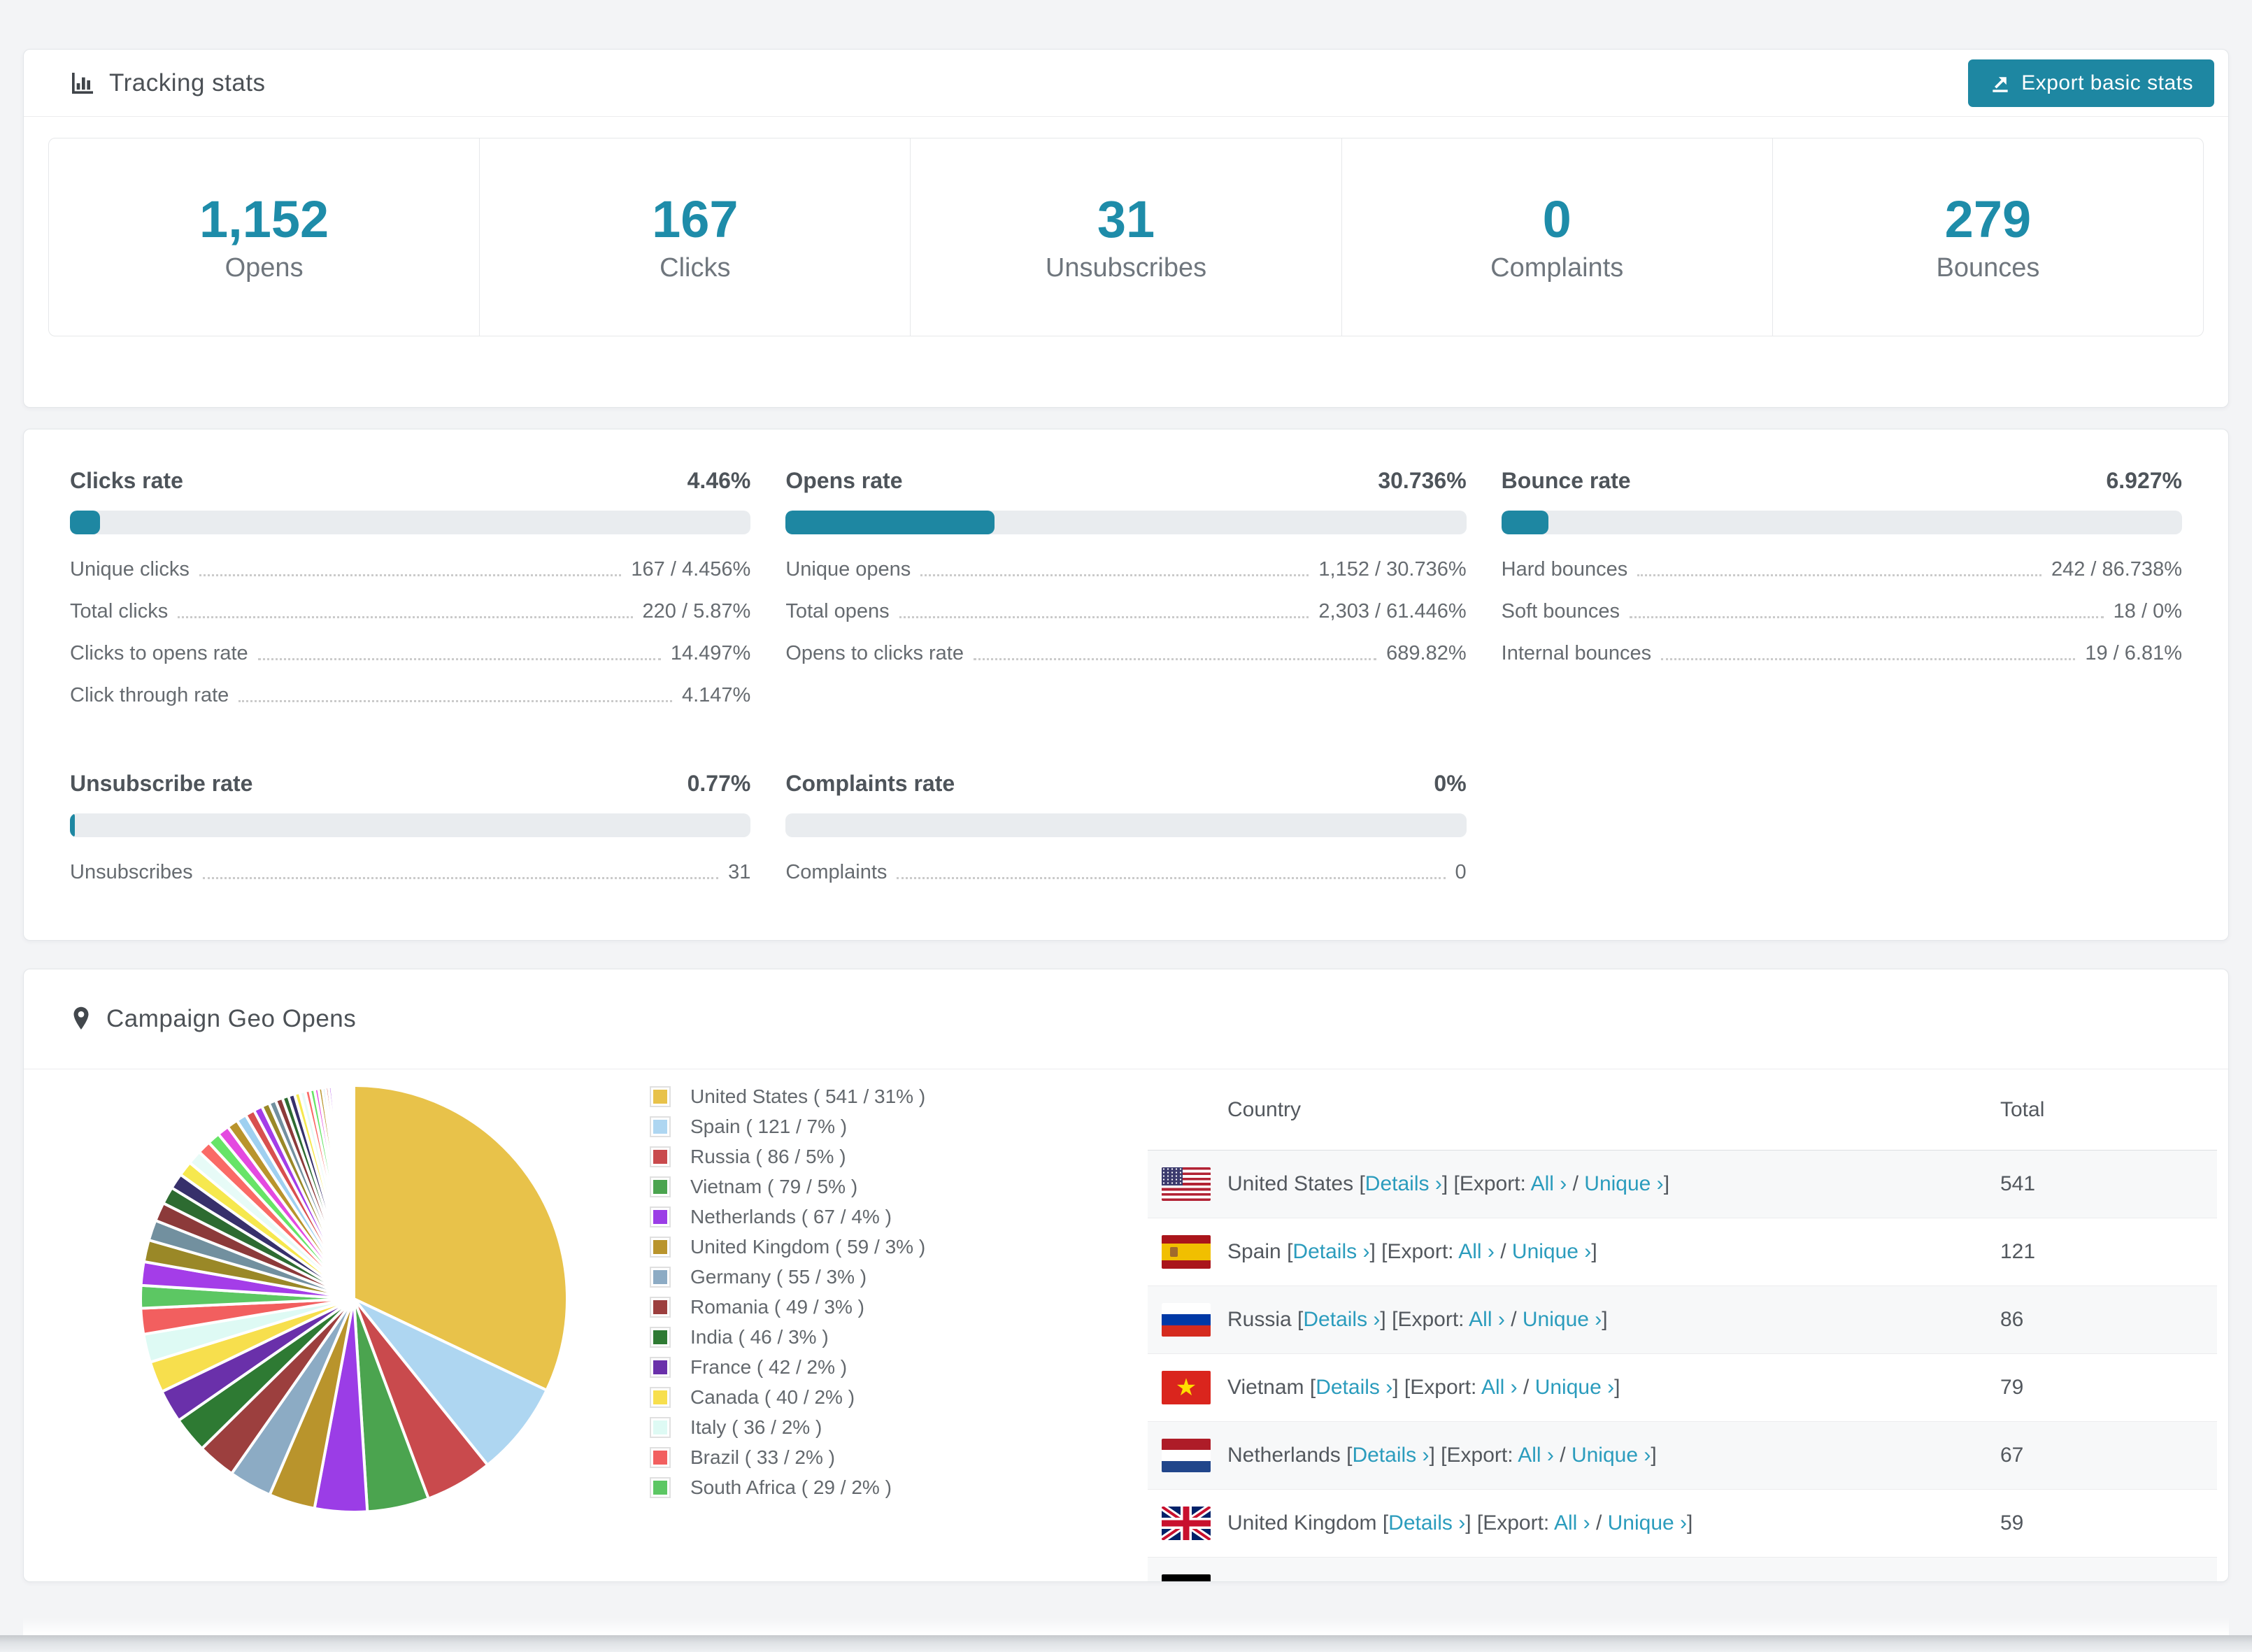  Describe the element at coordinates (1576, 653) in the screenshot. I see `detail-label: Internal bounces` at that location.